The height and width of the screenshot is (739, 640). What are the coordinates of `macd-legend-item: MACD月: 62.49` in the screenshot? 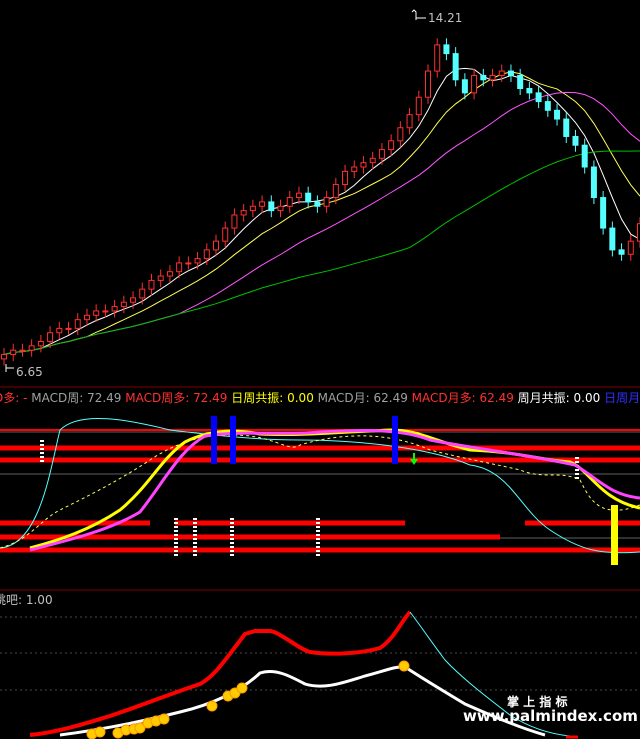 It's located at (361, 398).